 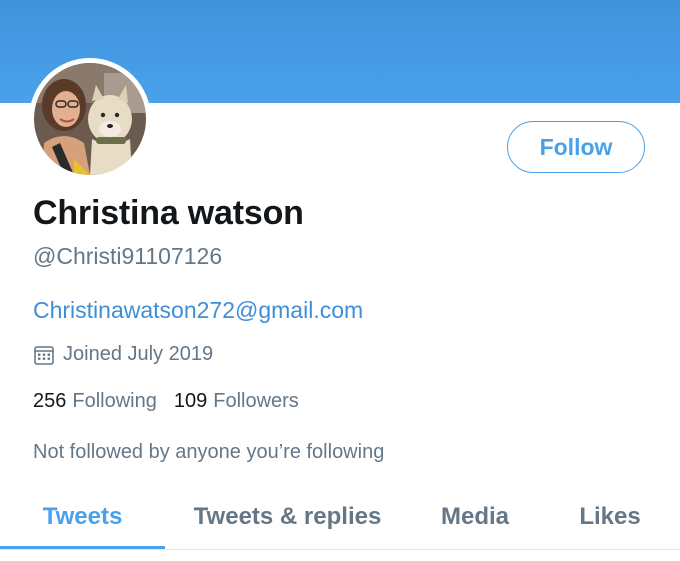 What do you see at coordinates (576, 147) in the screenshot?
I see `follow-button: Follow` at bounding box center [576, 147].